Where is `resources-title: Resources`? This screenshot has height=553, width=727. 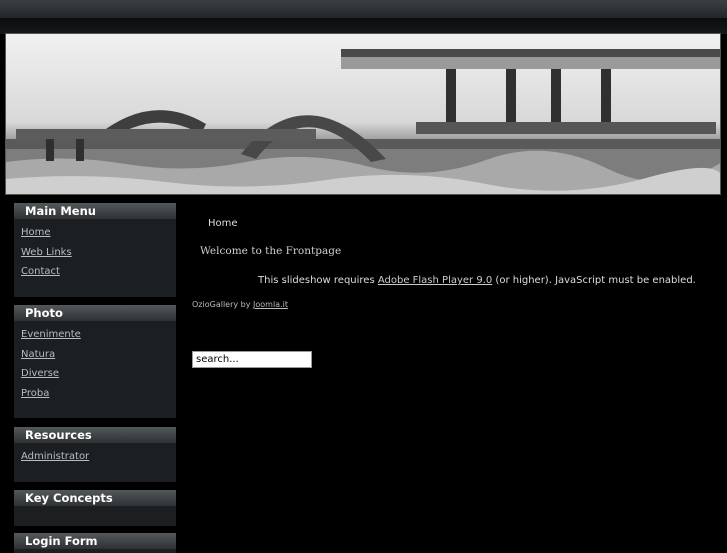
resources-title: Resources is located at coordinates (95, 435).